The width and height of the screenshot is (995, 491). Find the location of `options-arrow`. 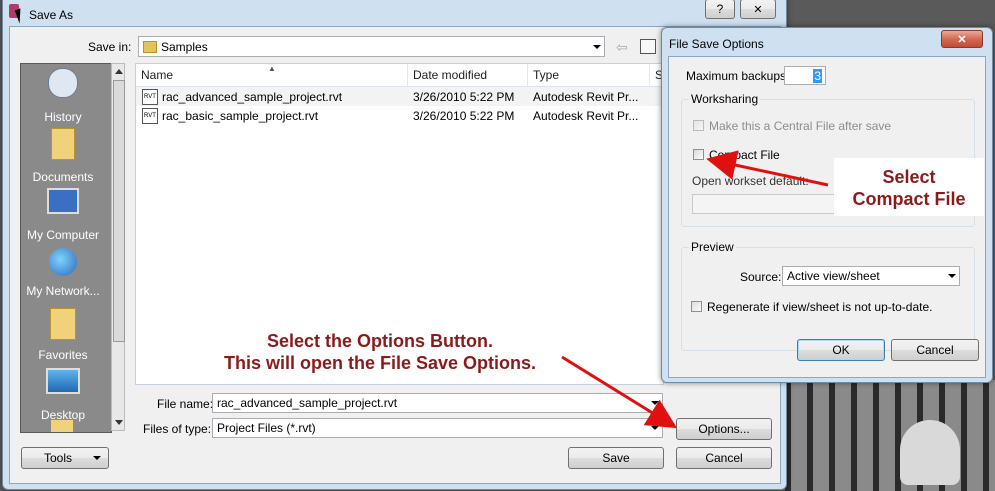

options-arrow is located at coordinates (619, 392).